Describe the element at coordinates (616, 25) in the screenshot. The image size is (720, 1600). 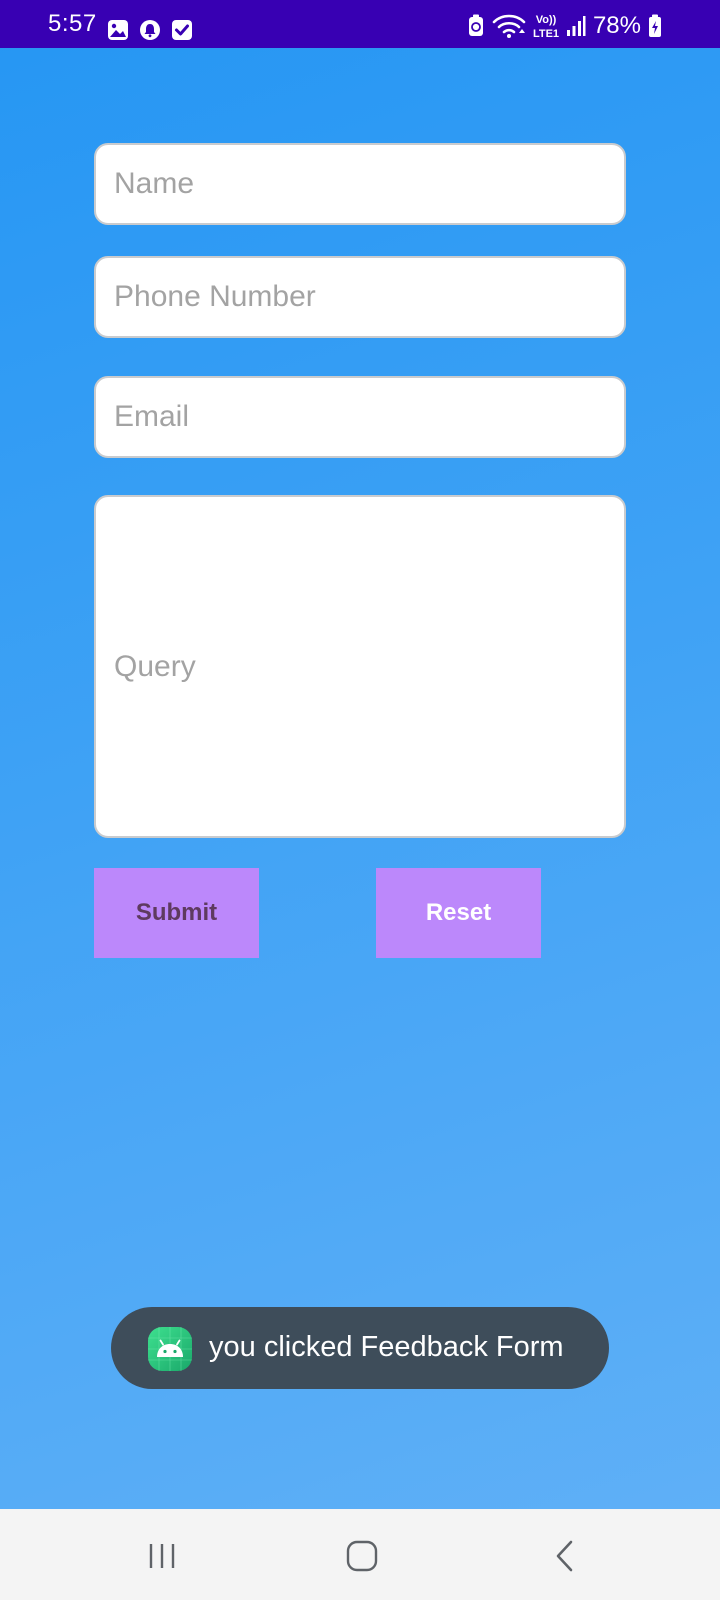
I see `battery-percent: 78%` at that location.